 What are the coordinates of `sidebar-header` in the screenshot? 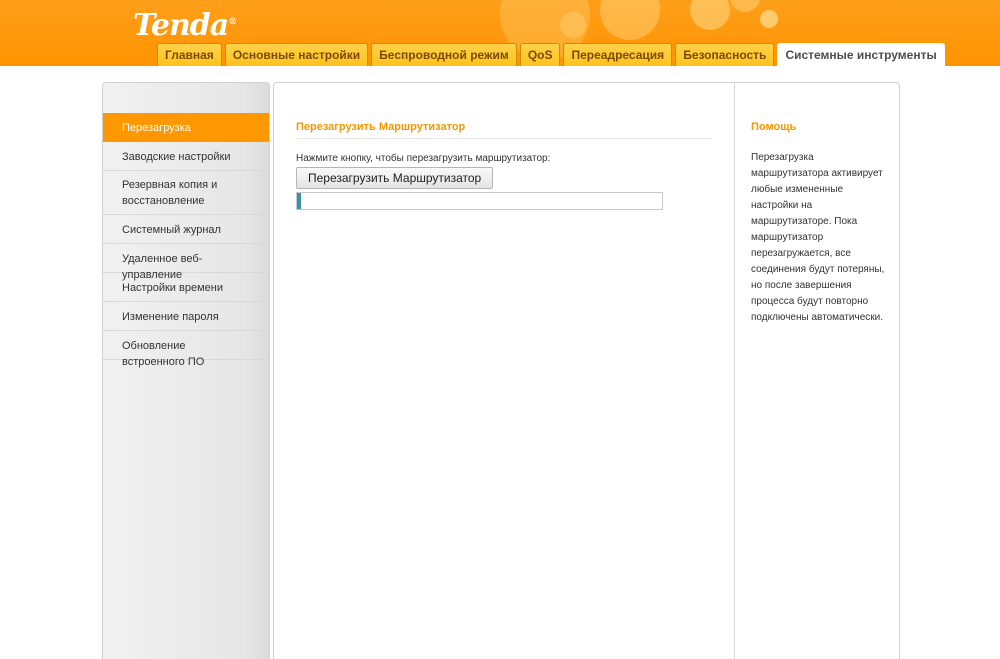 It's located at (186, 98).